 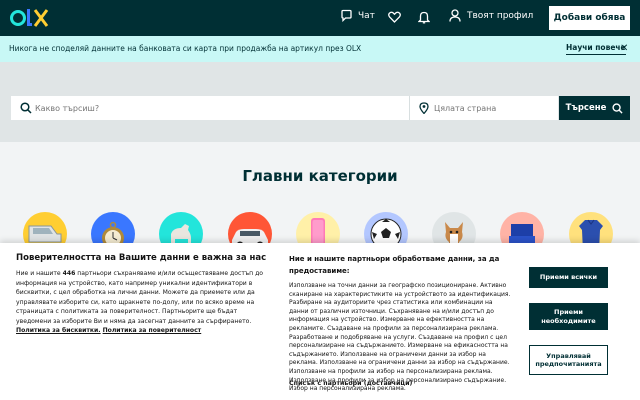 I want to click on chat-link: Чат, so click(x=357, y=15).